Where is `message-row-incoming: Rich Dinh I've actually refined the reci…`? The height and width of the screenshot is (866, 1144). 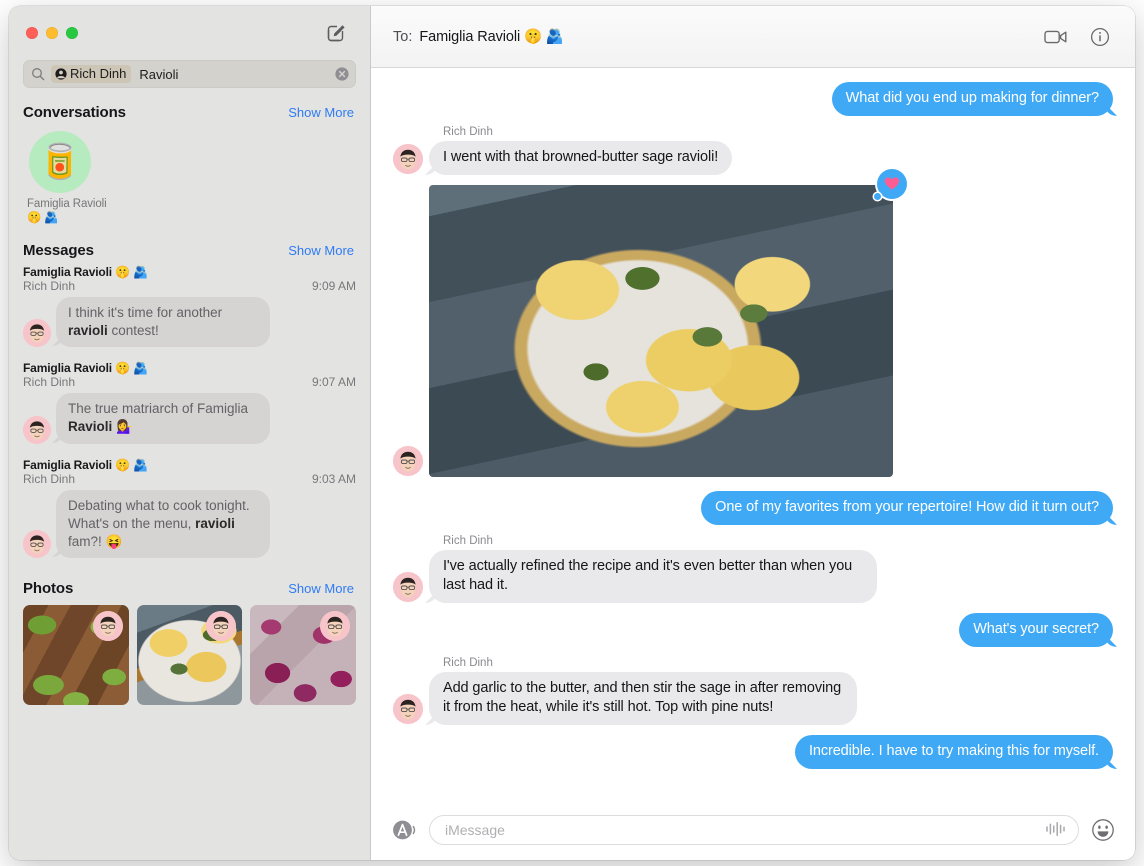
message-row-incoming: Rich Dinh I've actually refined the reci… is located at coordinates (753, 569).